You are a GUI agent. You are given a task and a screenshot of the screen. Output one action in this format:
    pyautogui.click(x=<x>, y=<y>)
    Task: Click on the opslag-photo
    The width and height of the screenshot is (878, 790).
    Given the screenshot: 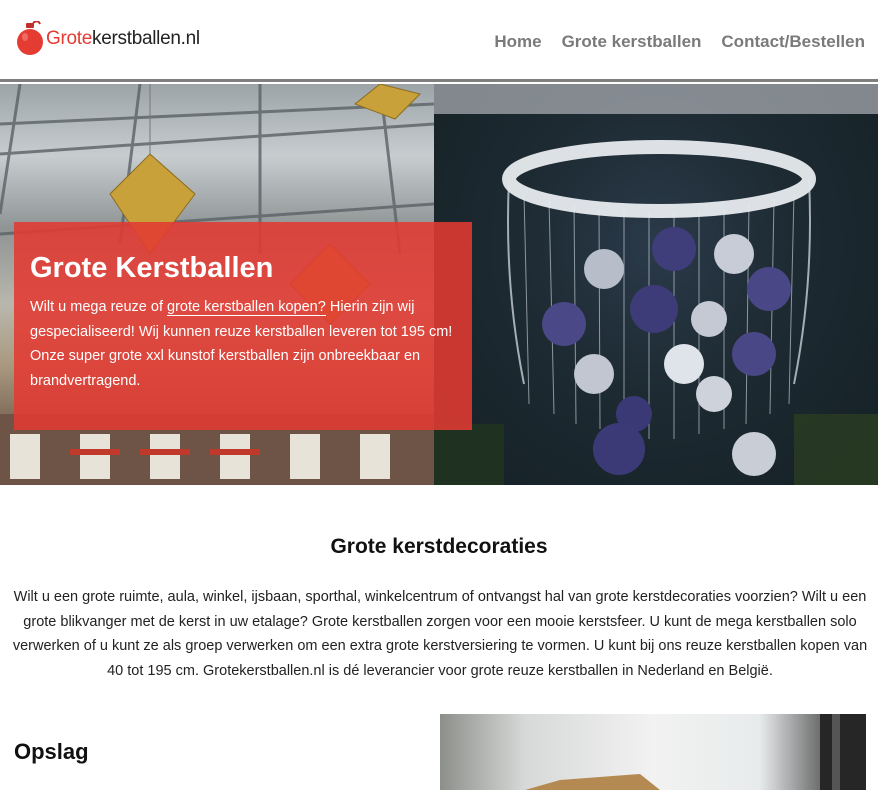 What is the action you would take?
    pyautogui.click(x=653, y=752)
    